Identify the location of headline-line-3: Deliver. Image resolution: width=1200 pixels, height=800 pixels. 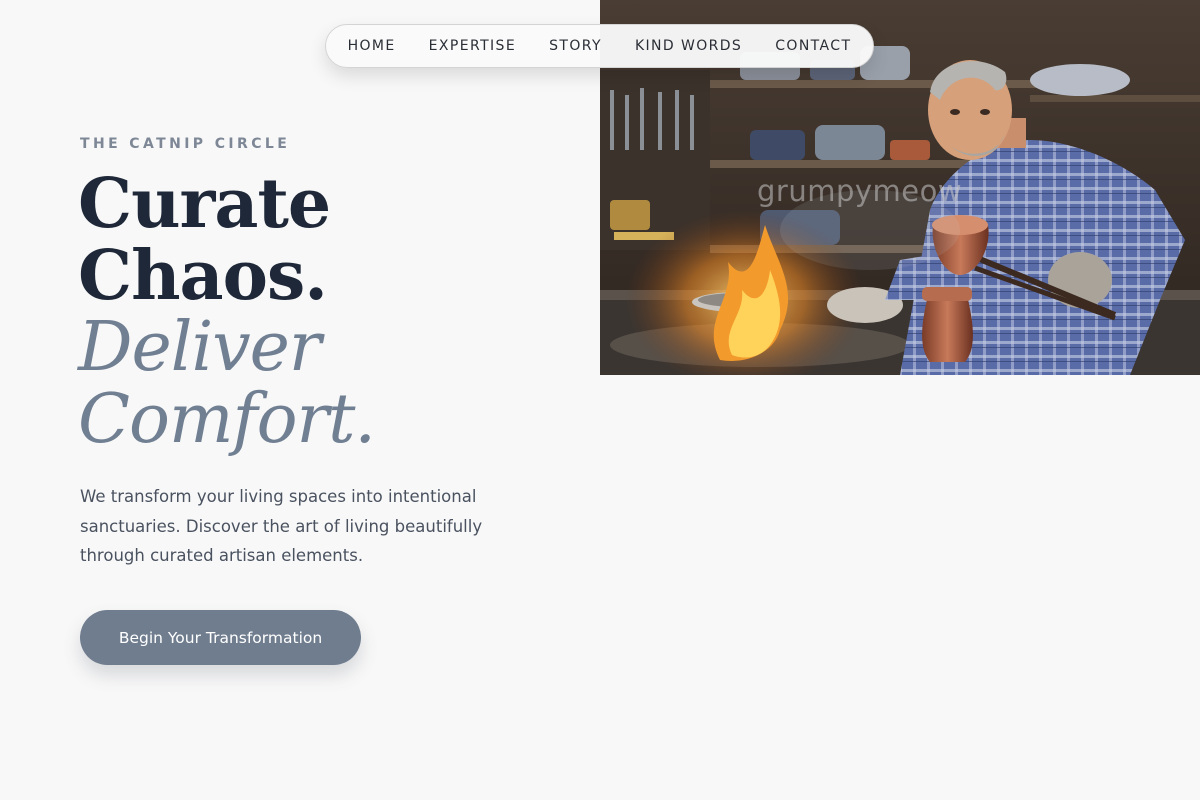
(199, 347).